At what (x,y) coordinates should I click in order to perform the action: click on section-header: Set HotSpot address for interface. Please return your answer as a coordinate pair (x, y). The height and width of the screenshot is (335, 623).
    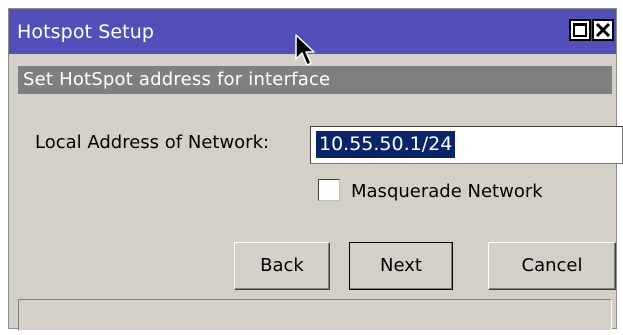
    Looking at the image, I should click on (315, 80).